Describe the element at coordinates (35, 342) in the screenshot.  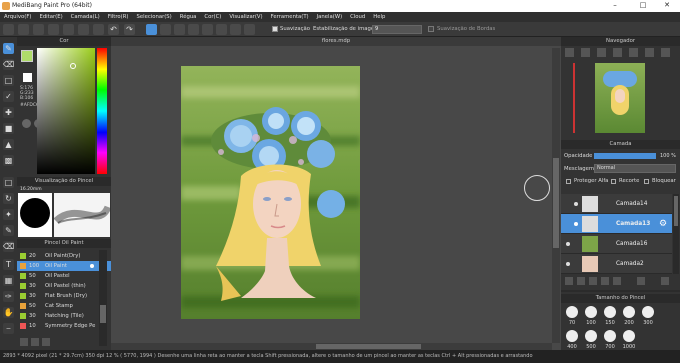
I see `copy-brush-icon` at that location.